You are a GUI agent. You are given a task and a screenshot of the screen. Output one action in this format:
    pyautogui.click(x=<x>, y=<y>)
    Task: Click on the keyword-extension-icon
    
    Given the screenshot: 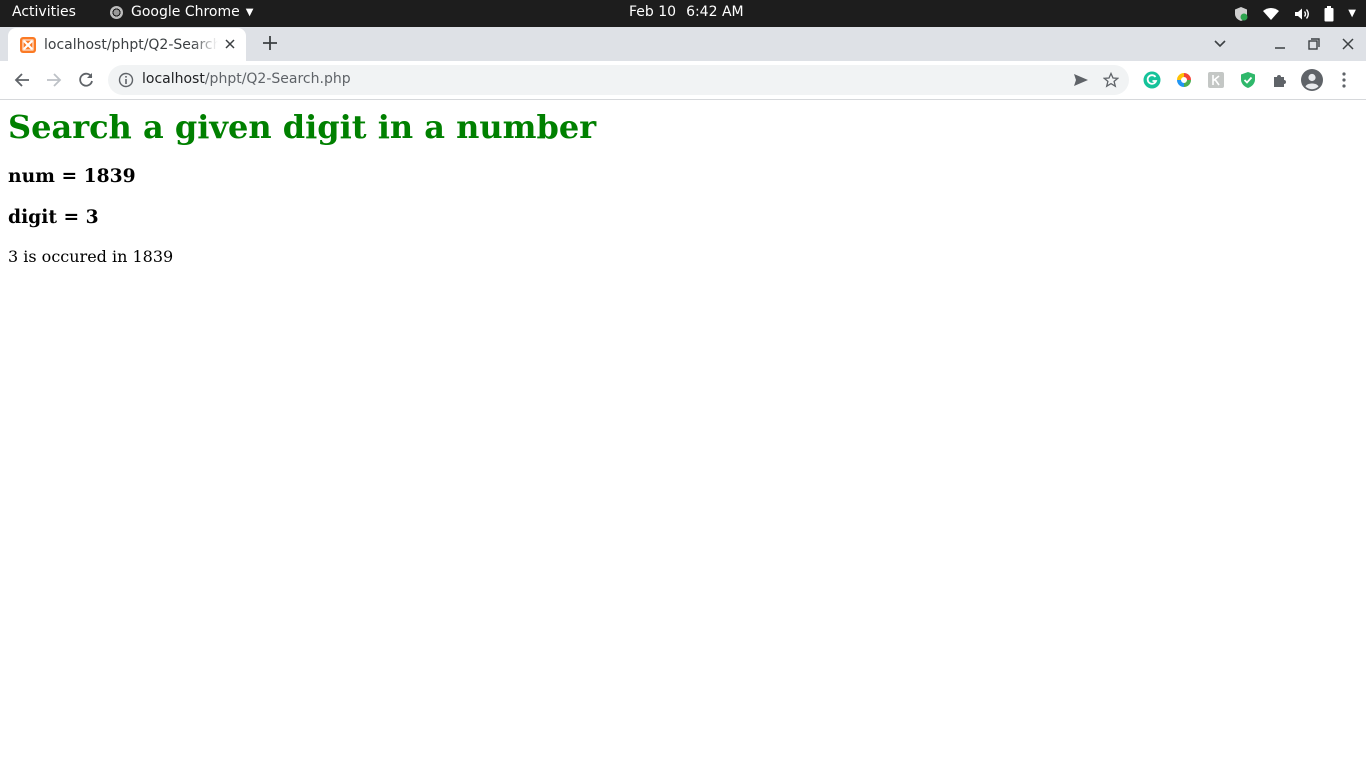 What is the action you would take?
    pyautogui.click(x=1216, y=80)
    